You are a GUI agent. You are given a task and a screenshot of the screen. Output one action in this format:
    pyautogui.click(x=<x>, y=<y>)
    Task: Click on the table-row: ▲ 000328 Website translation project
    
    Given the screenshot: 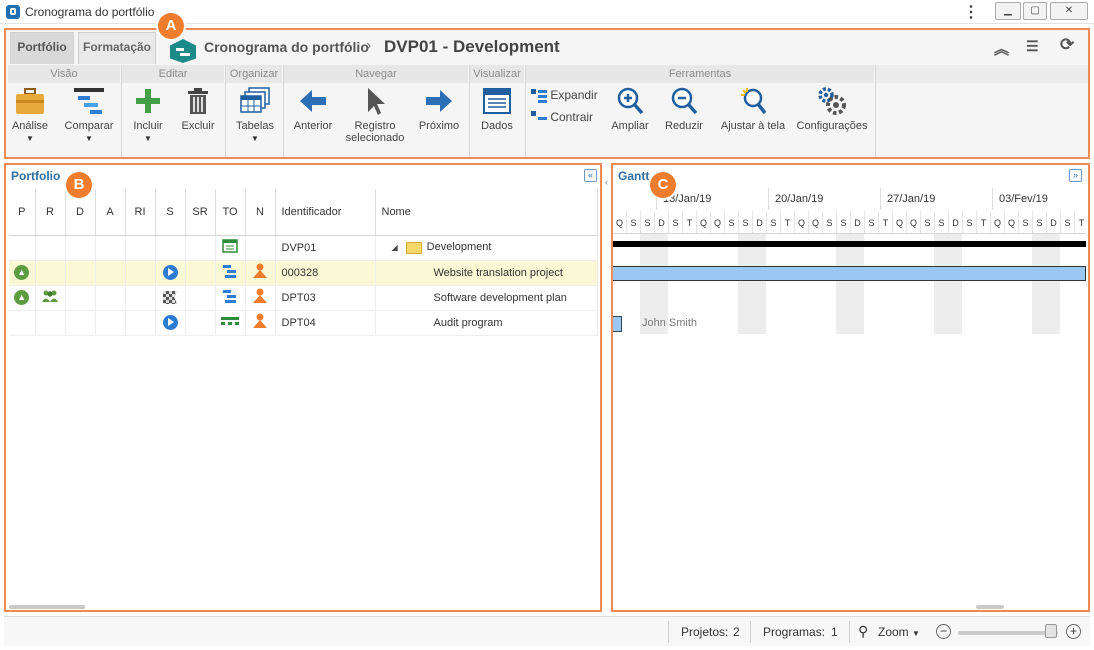 What is the action you would take?
    pyautogui.click(x=303, y=273)
    